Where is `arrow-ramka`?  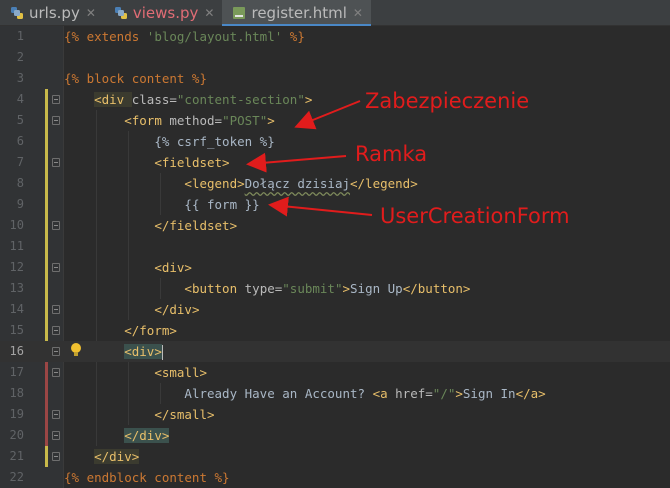 arrow-ramka is located at coordinates (296, 162).